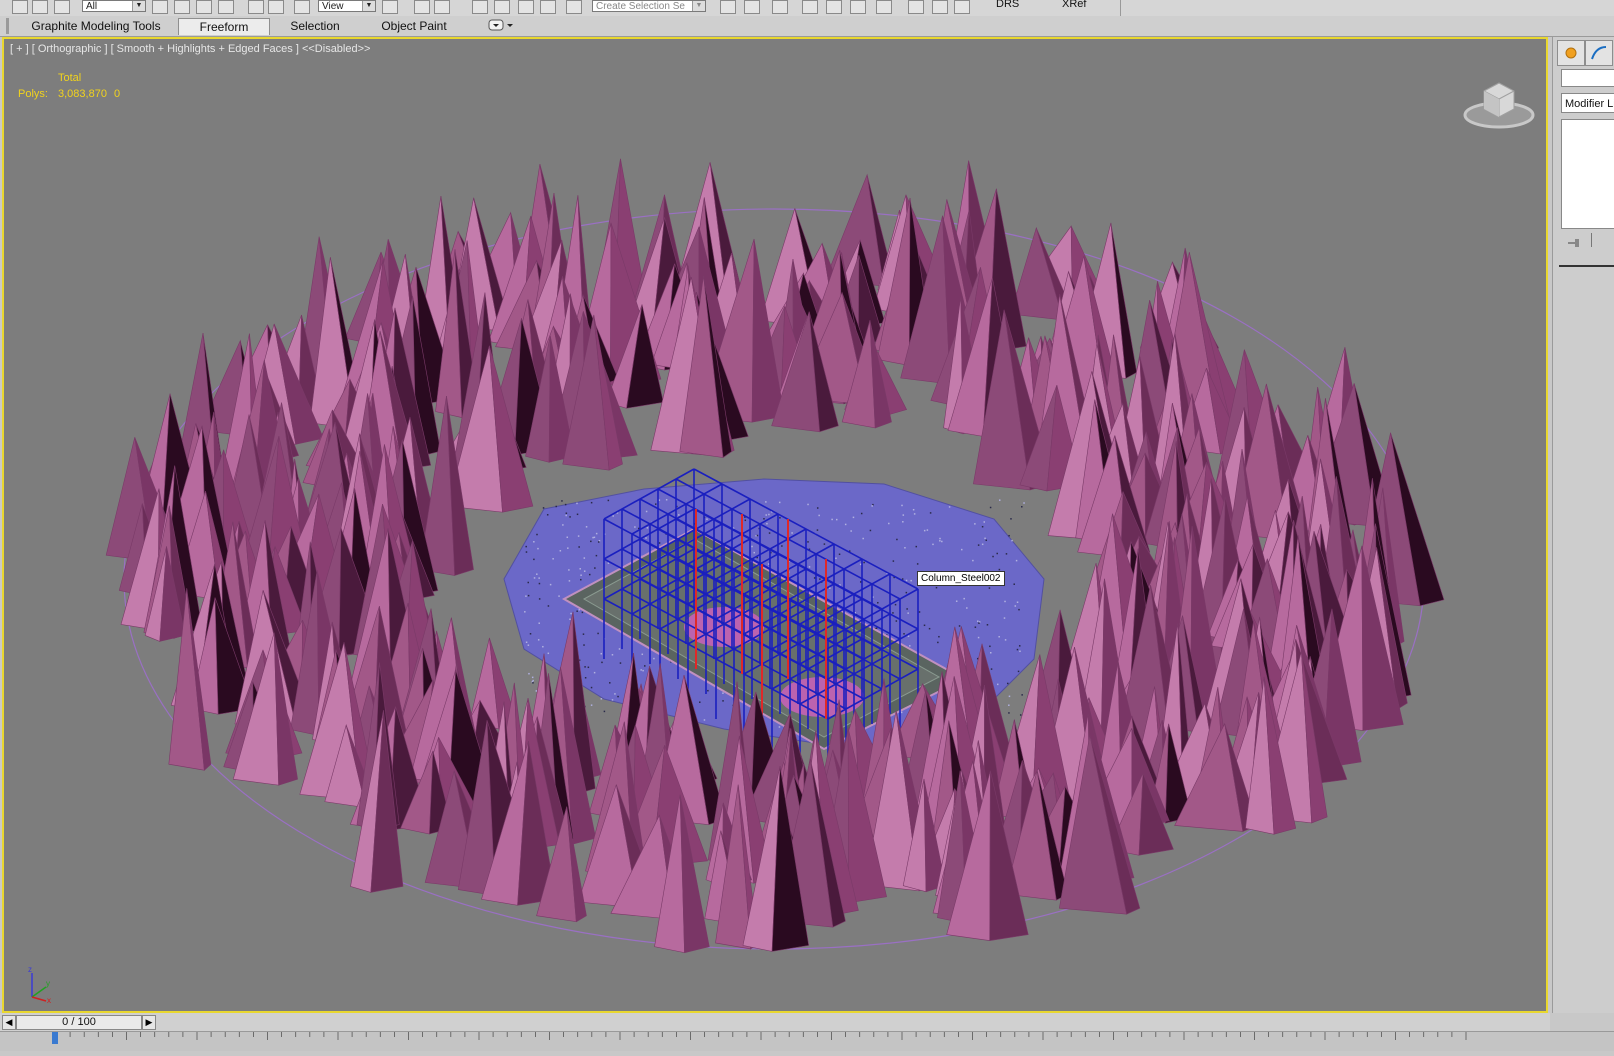 Image resolution: width=1614 pixels, height=1056 pixels. I want to click on tab-graphite-modeling-tools: Graphite Modeling Tools, so click(96, 26).